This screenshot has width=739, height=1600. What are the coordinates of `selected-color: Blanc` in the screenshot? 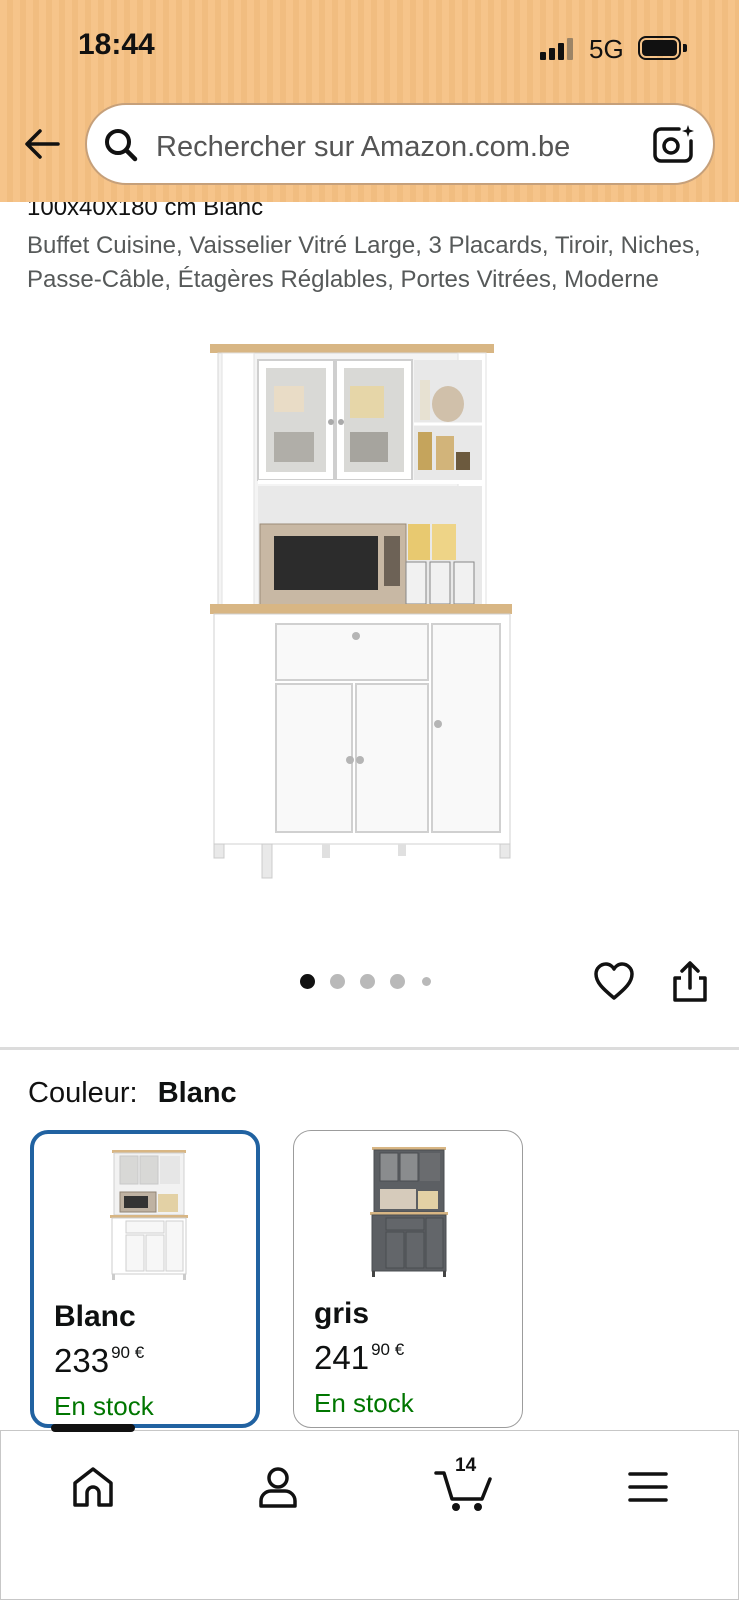 It's located at (197, 1093).